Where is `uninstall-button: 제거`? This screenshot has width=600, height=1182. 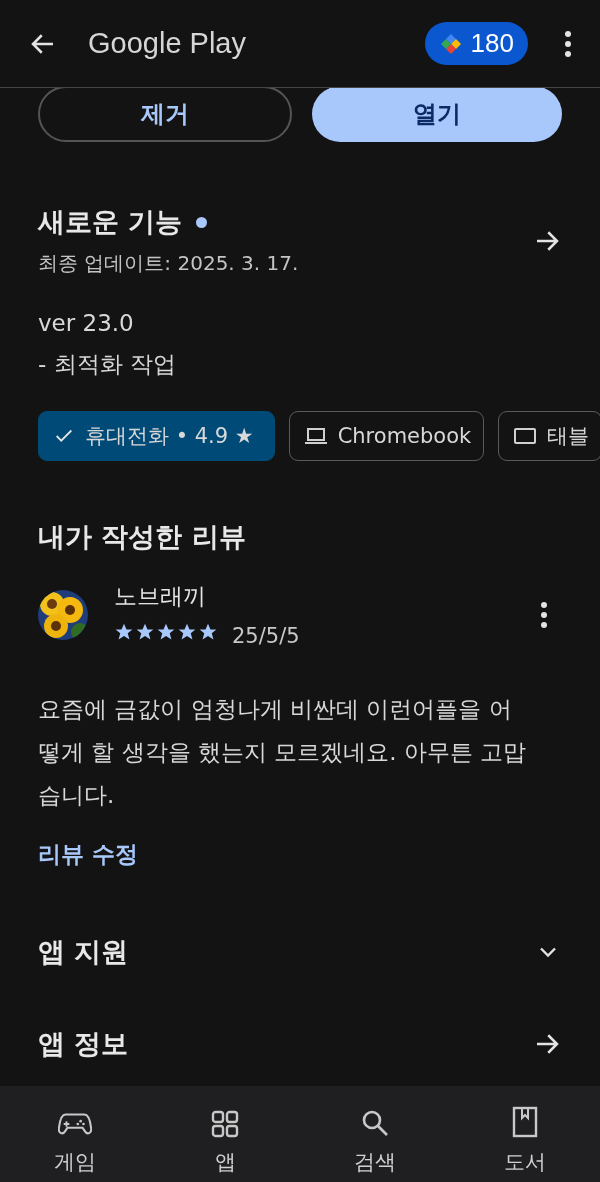 uninstall-button: 제거 is located at coordinates (165, 115).